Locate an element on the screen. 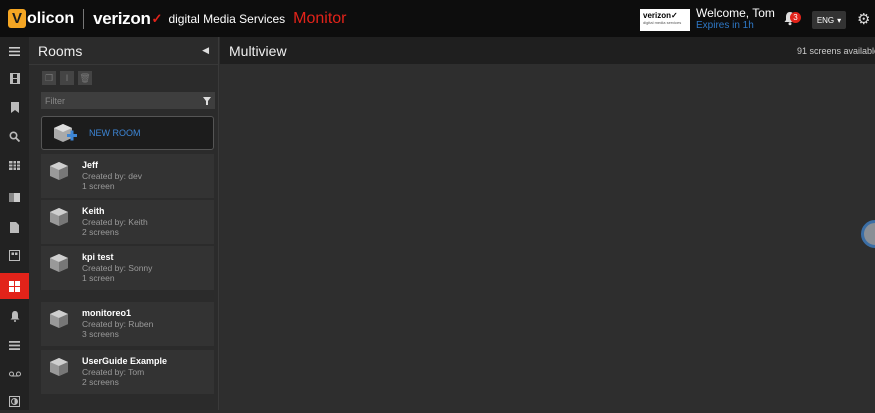 This screenshot has width=875, height=413. bell-icon is located at coordinates (14, 316).